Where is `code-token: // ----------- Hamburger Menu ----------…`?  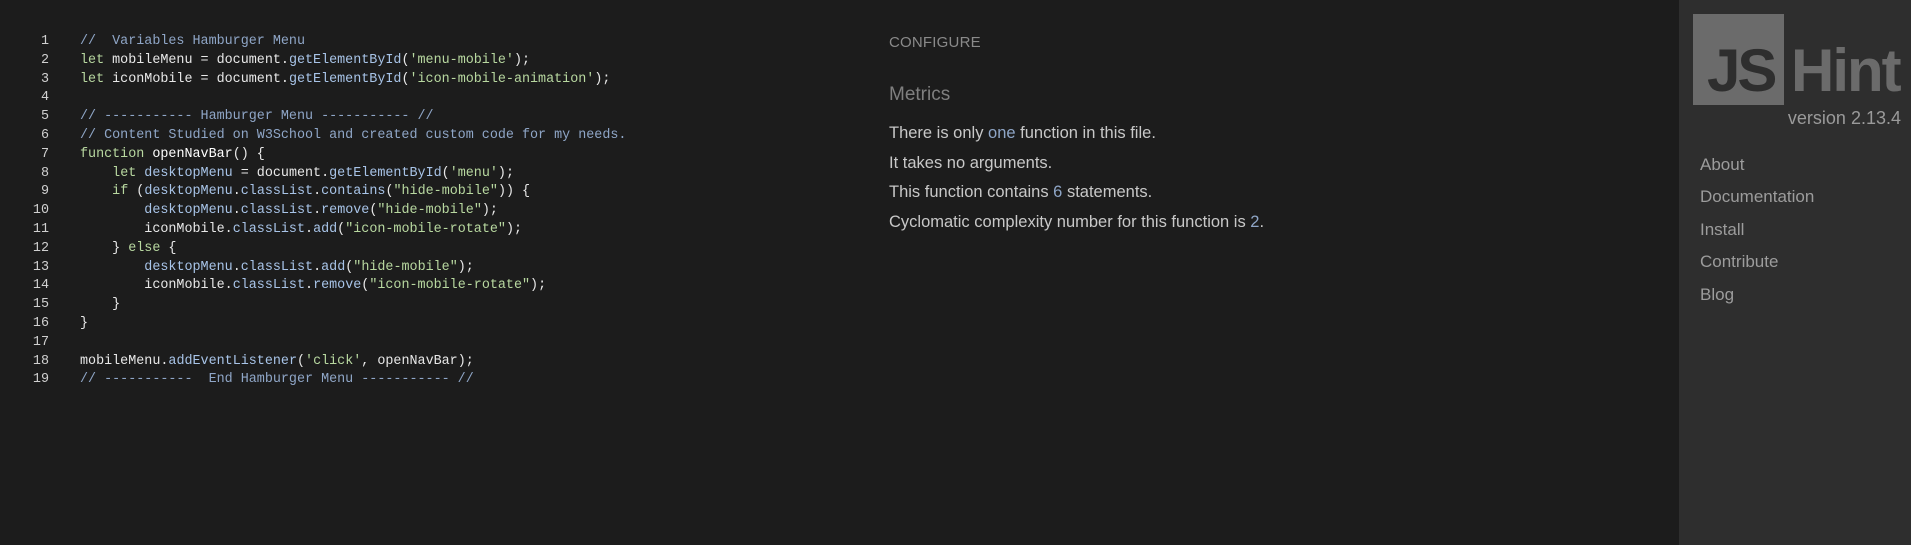 code-token: // ----------- Hamburger Menu ----------… is located at coordinates (257, 117).